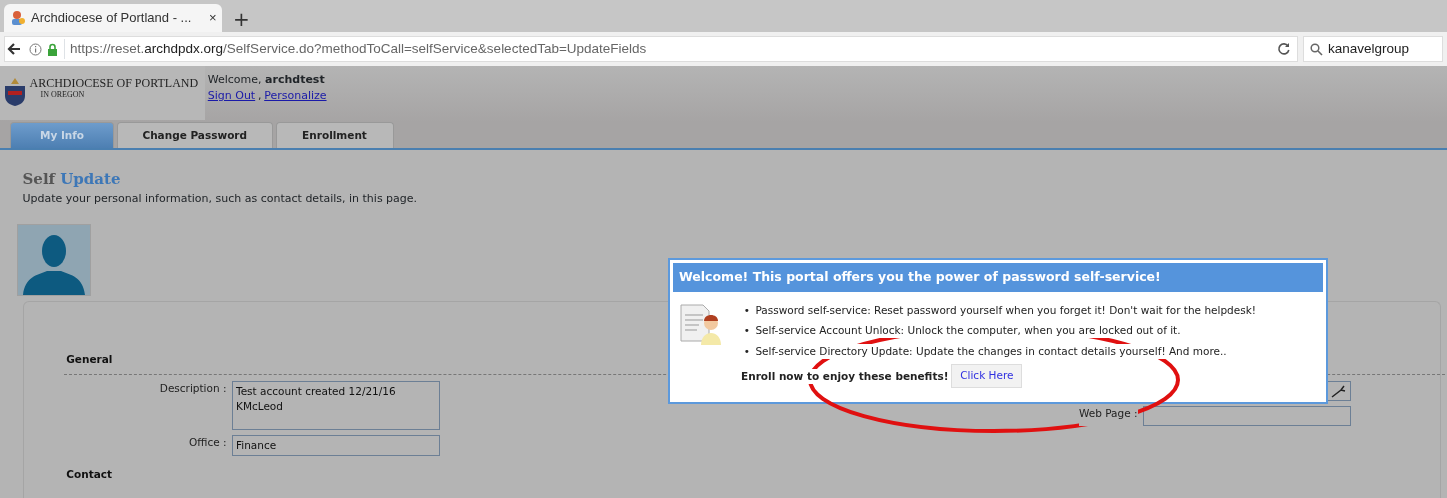 This screenshot has width=1447, height=498. What do you see at coordinates (295, 96) in the screenshot?
I see `header-link: Personalize` at bounding box center [295, 96].